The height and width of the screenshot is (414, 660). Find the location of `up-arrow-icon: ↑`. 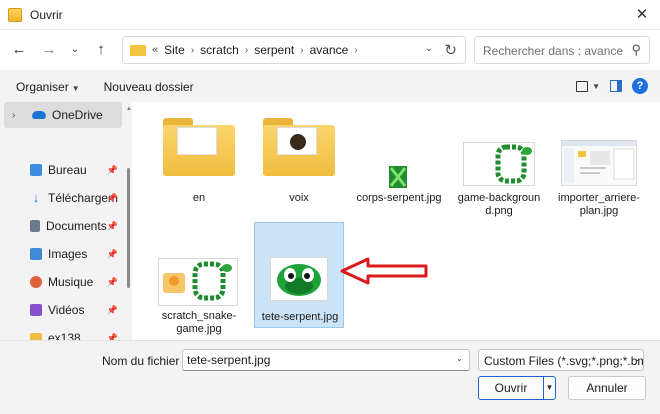

up-arrow-icon: ↑ is located at coordinates (101, 50).